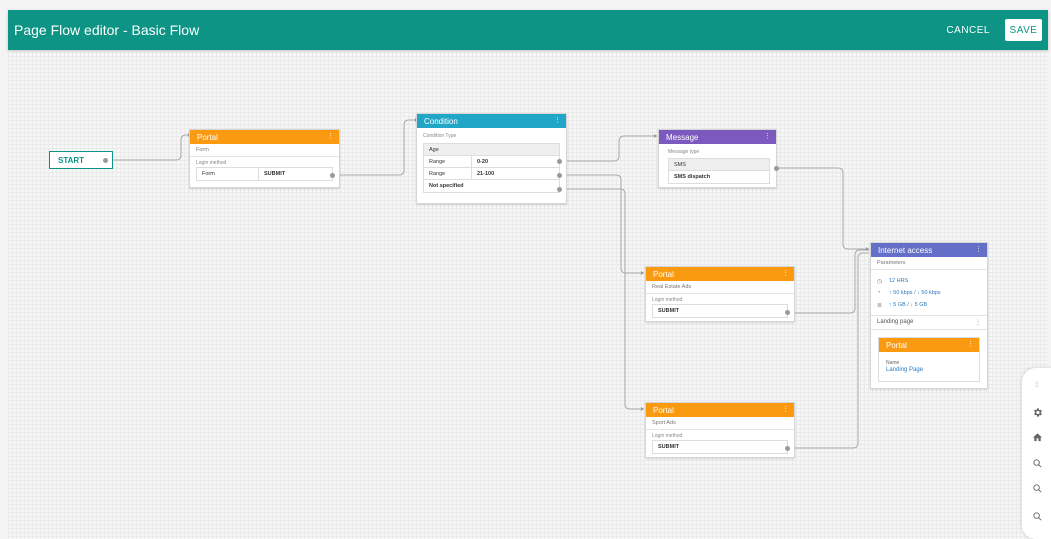 The height and width of the screenshot is (539, 1051). Describe the element at coordinates (929, 263) in the screenshot. I see `parameters-label: Parameters` at that location.